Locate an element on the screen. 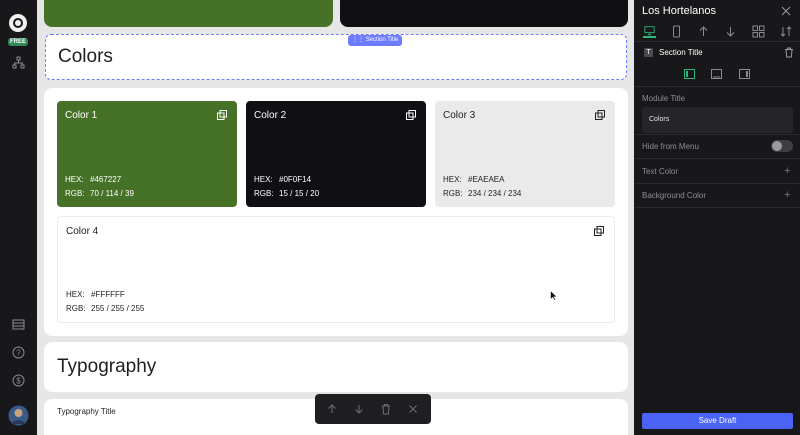 This screenshot has width=800, height=435. swatch-hex: HEX: #467227 is located at coordinates (93, 179).